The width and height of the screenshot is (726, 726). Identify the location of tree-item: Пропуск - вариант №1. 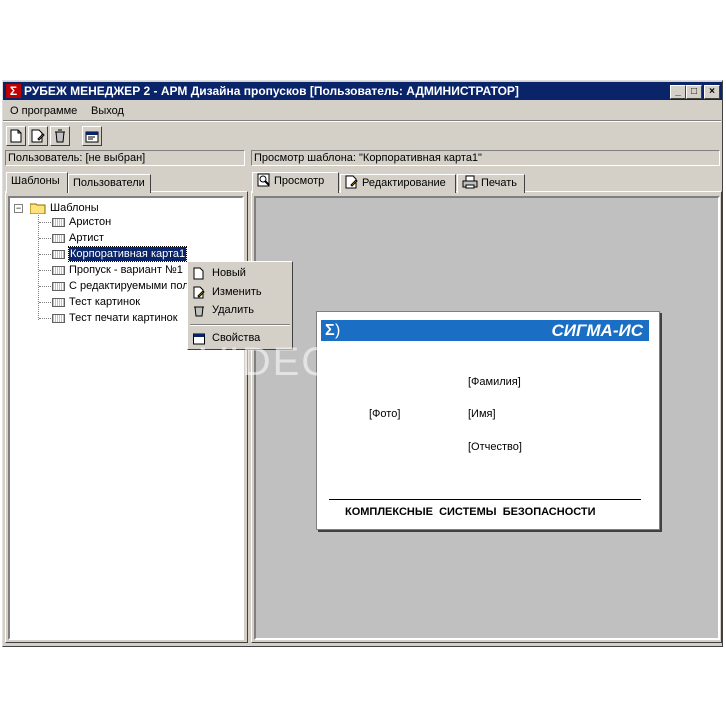
(126, 270).